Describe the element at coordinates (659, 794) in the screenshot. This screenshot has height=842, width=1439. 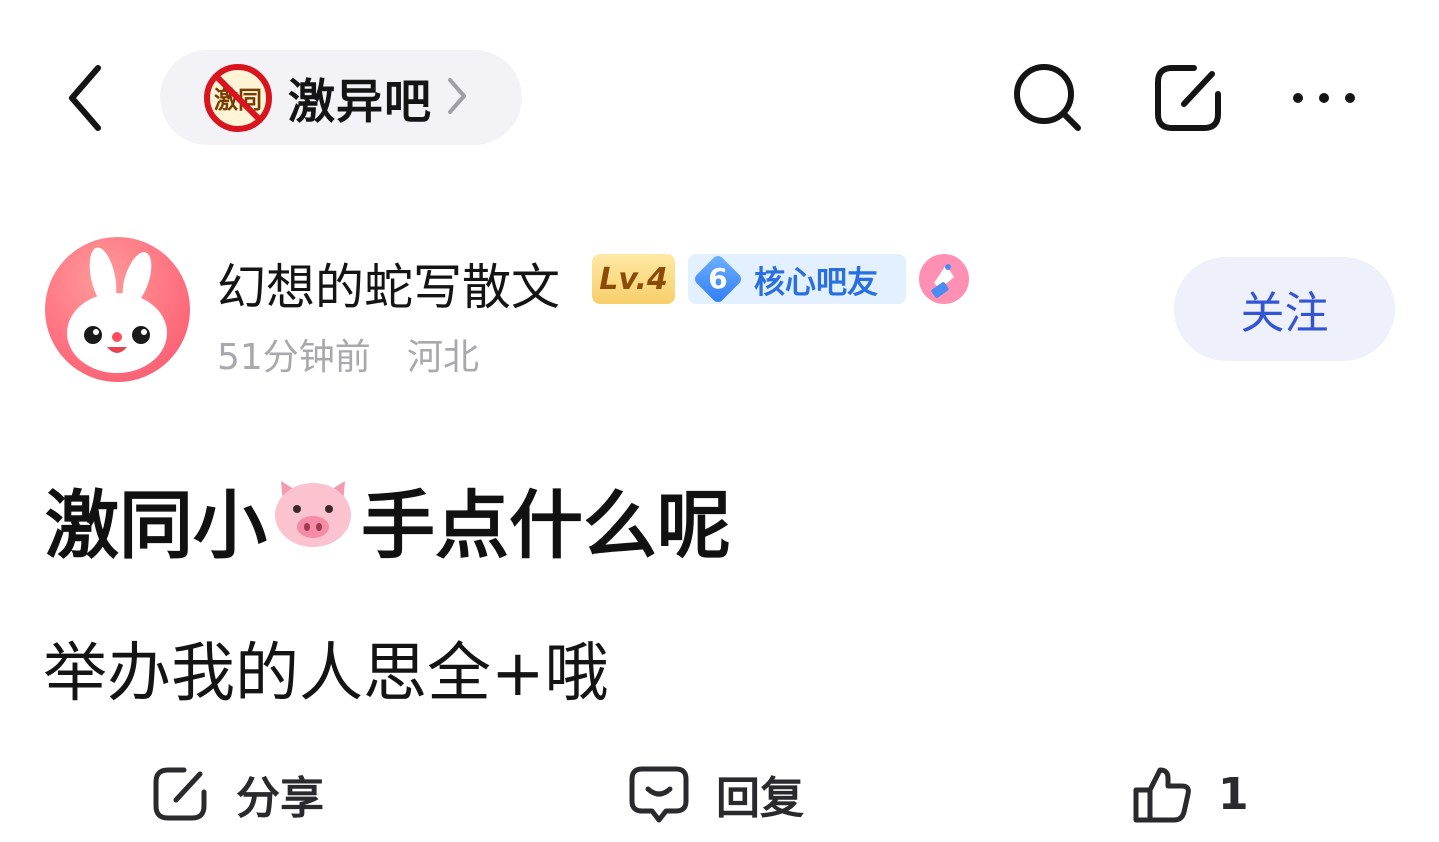
I see `comment-icon` at that location.